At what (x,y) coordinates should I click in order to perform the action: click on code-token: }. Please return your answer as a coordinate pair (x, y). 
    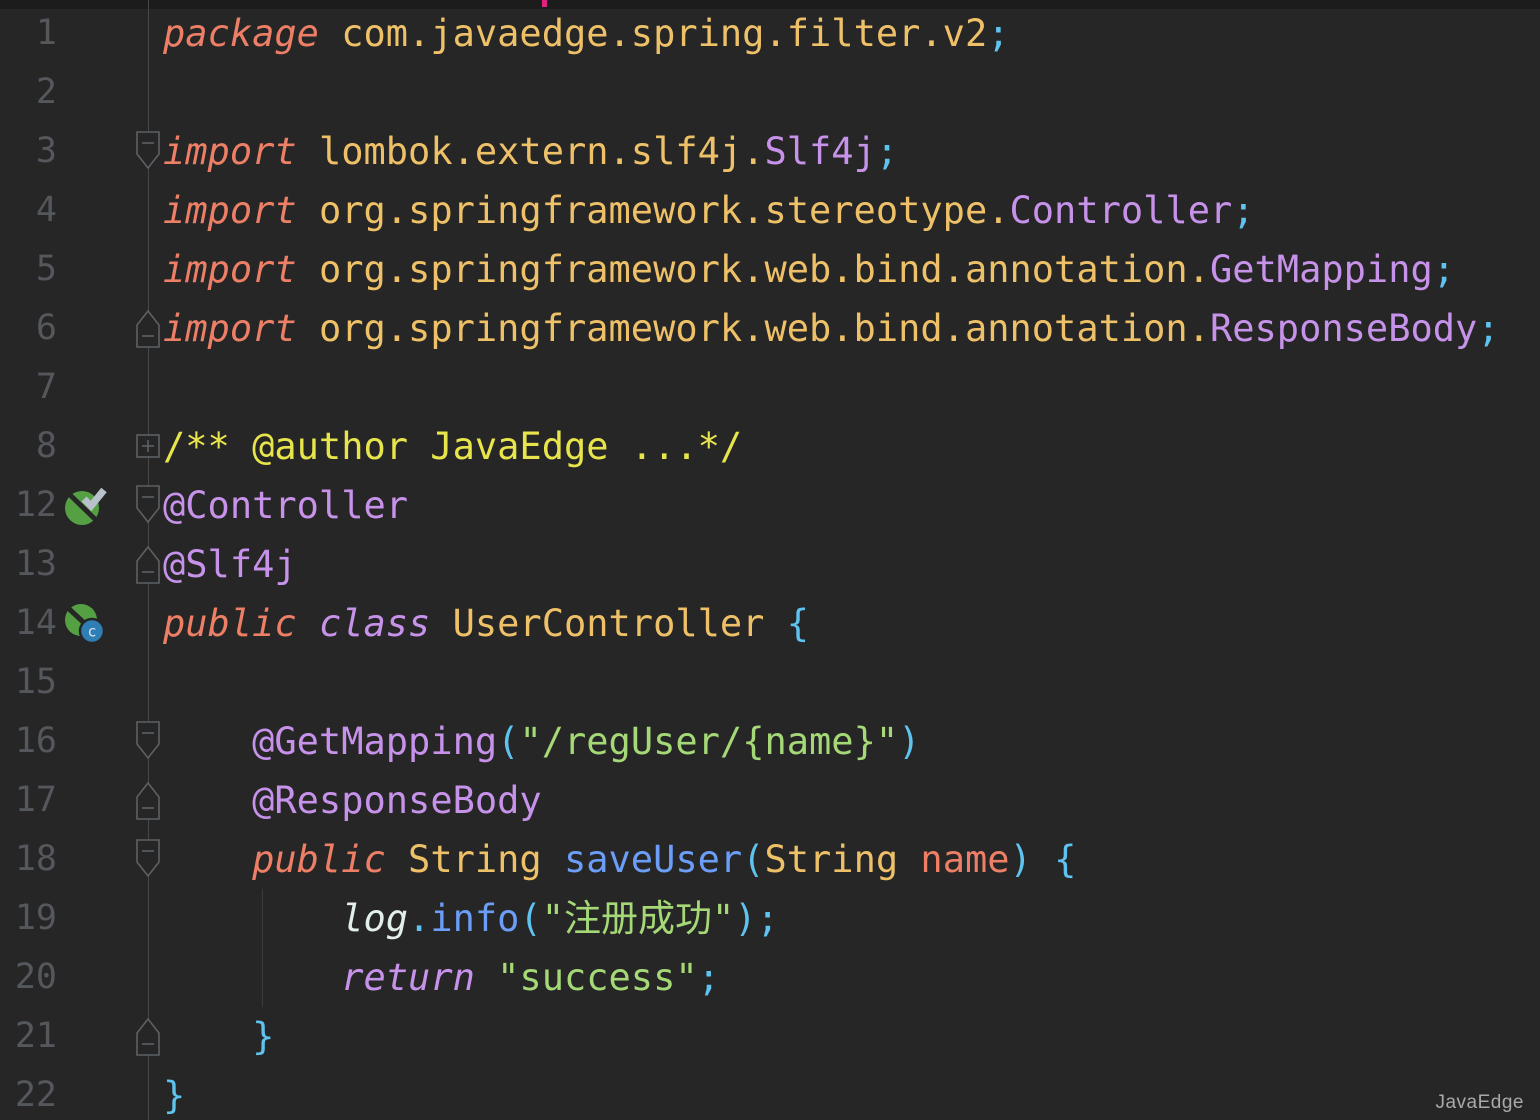
    Looking at the image, I should click on (174, 1095).